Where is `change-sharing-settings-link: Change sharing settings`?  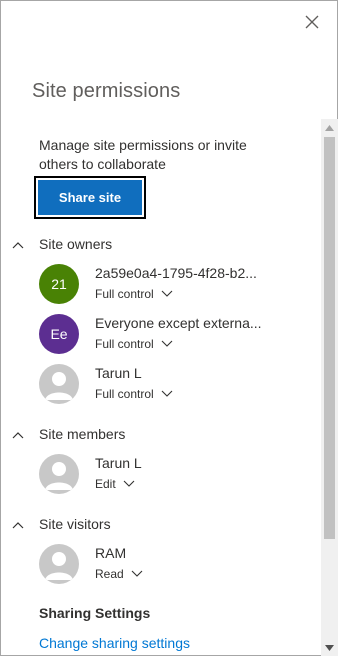
change-sharing-settings-link: Change sharing settings is located at coordinates (114, 643).